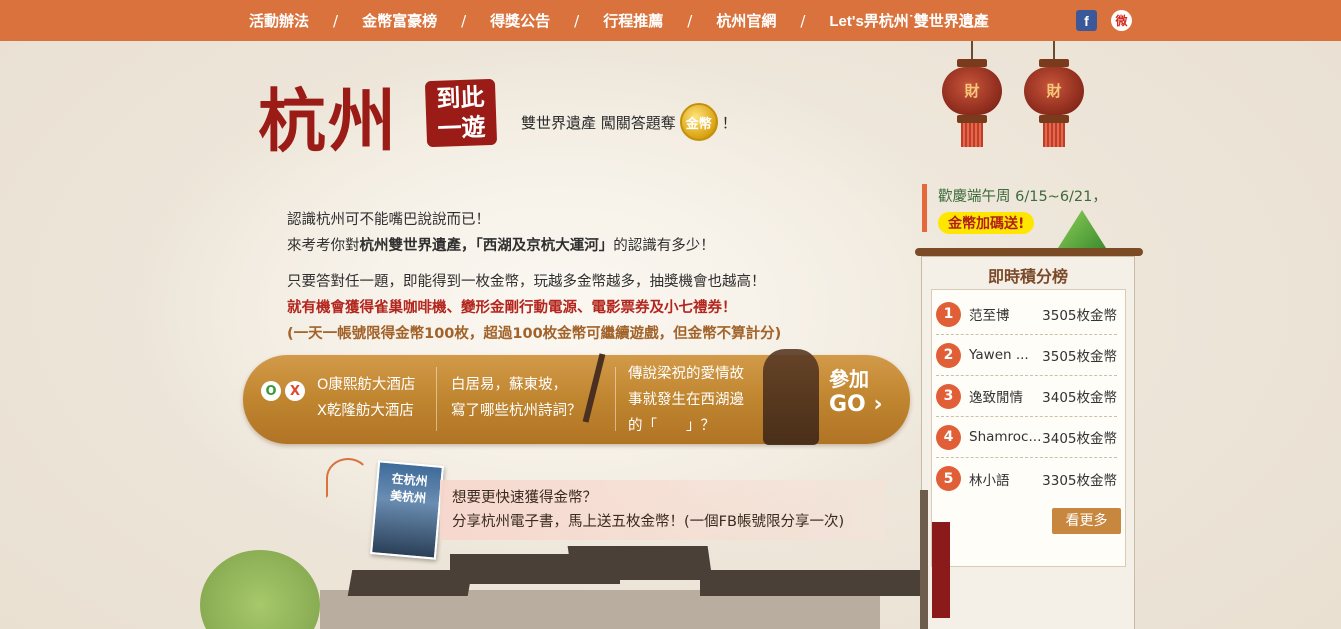 This screenshot has width=1341, height=629. I want to click on quiz-sample-1-line-1: O康熙舫大酒店, so click(366, 385).